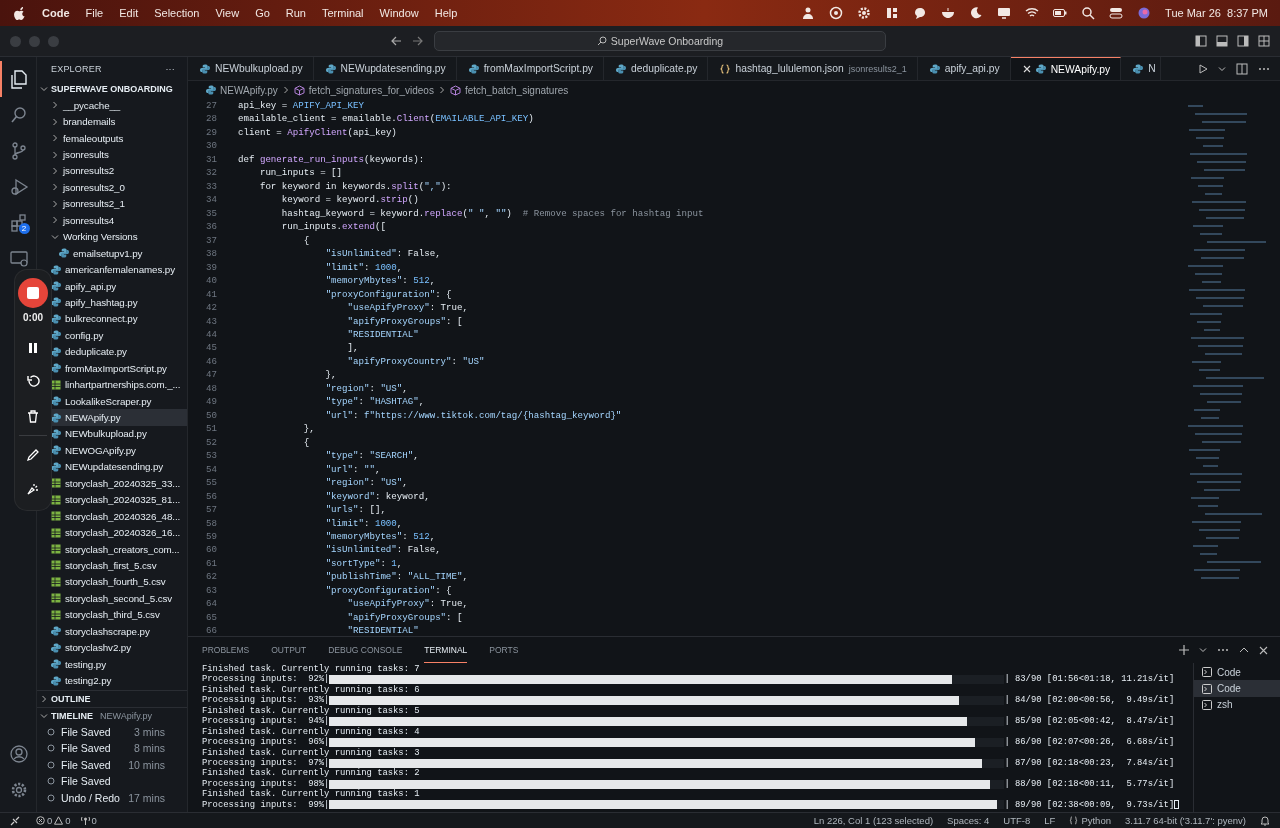 This screenshot has width=1280, height=828. What do you see at coordinates (119, 138) in the screenshot?
I see `tree-item: femaleoutputs` at bounding box center [119, 138].